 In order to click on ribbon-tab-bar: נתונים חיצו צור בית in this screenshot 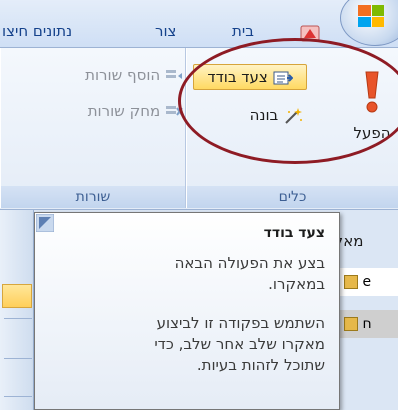, I will do `click(199, 24)`.